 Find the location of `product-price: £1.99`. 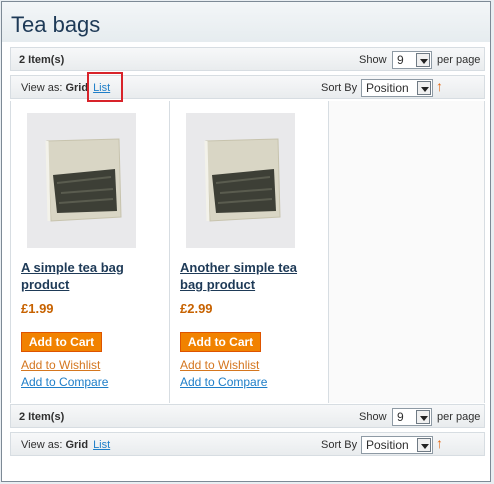

product-price: £1.99 is located at coordinates (37, 308).